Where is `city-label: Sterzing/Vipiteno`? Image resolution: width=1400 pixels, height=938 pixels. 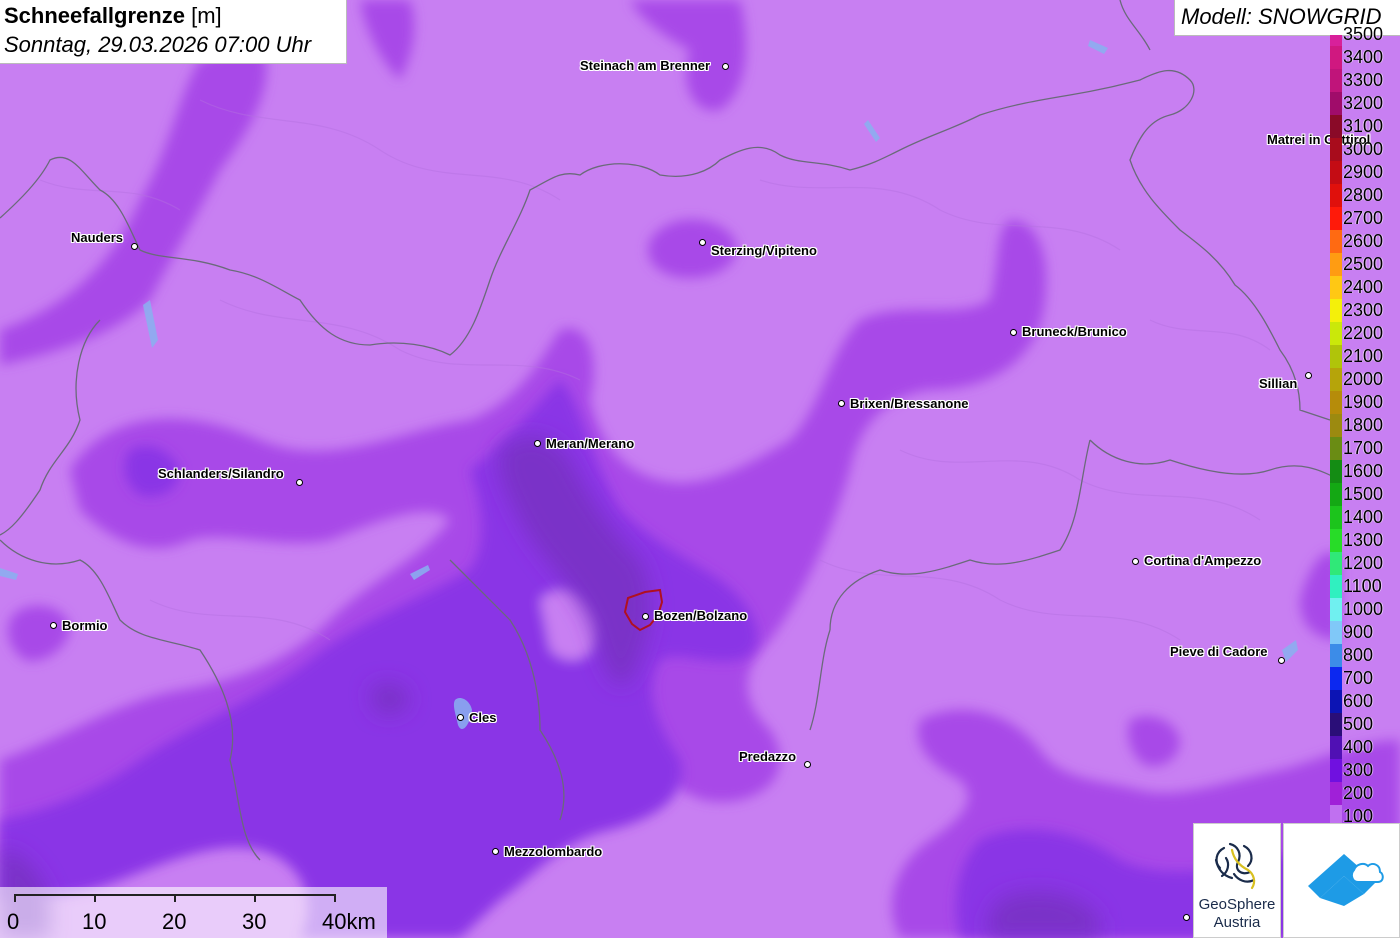 city-label: Sterzing/Vipiteno is located at coordinates (764, 250).